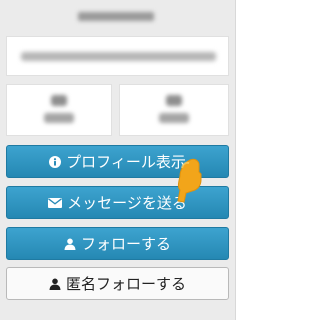  I want to click on user-name-blurred, so click(117, 16).